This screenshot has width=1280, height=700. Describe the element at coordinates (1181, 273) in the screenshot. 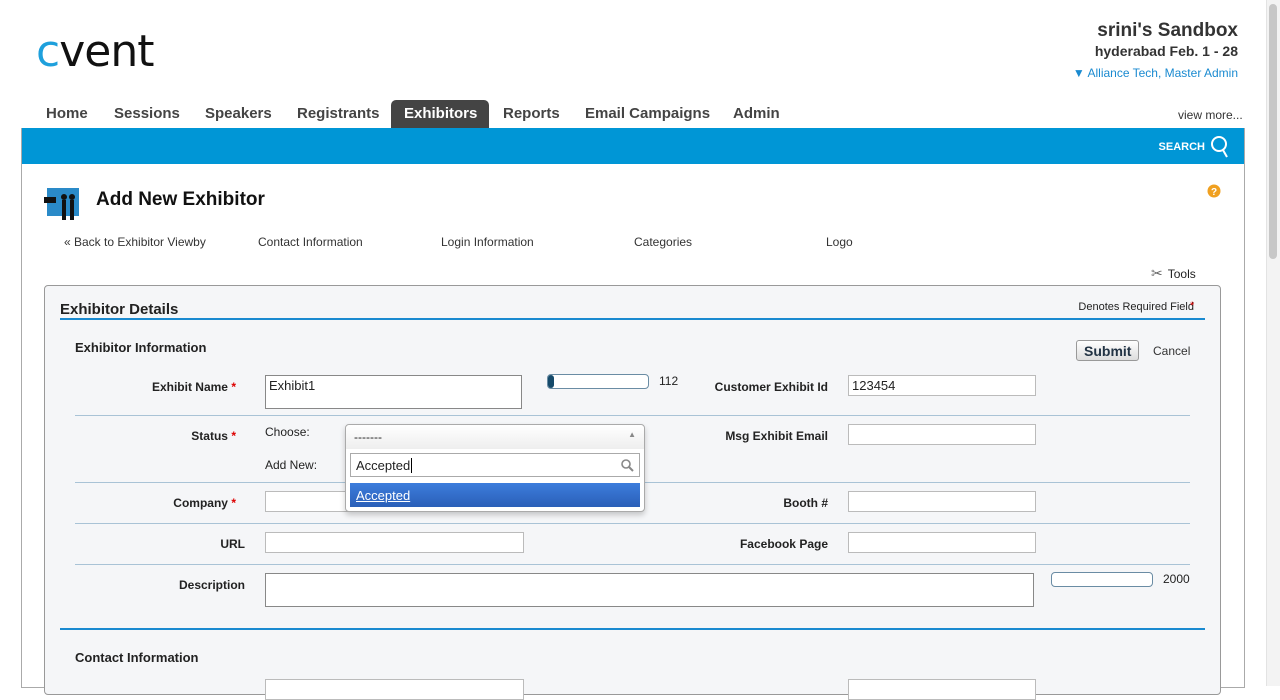

I see `tools-label: Tools` at that location.